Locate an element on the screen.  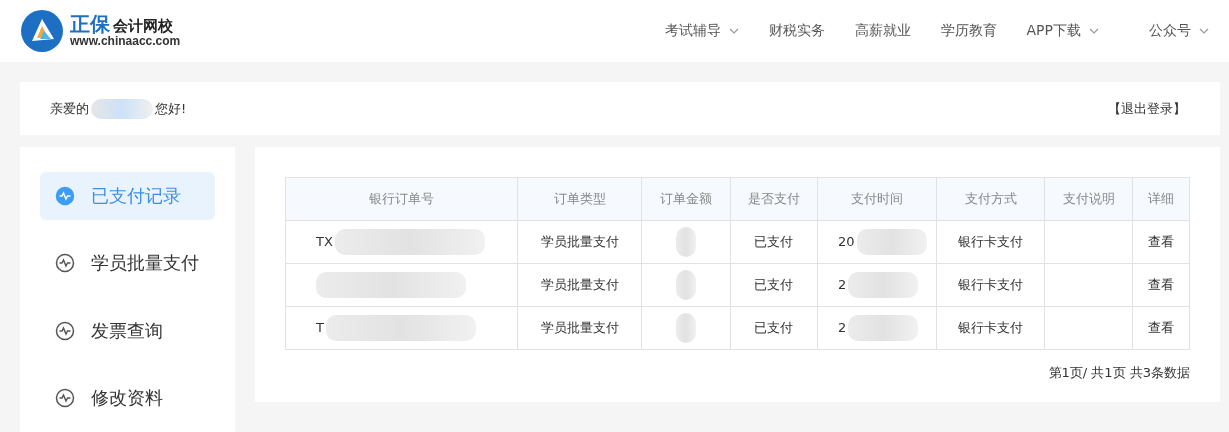
table-cell: TX is located at coordinates (324, 241).